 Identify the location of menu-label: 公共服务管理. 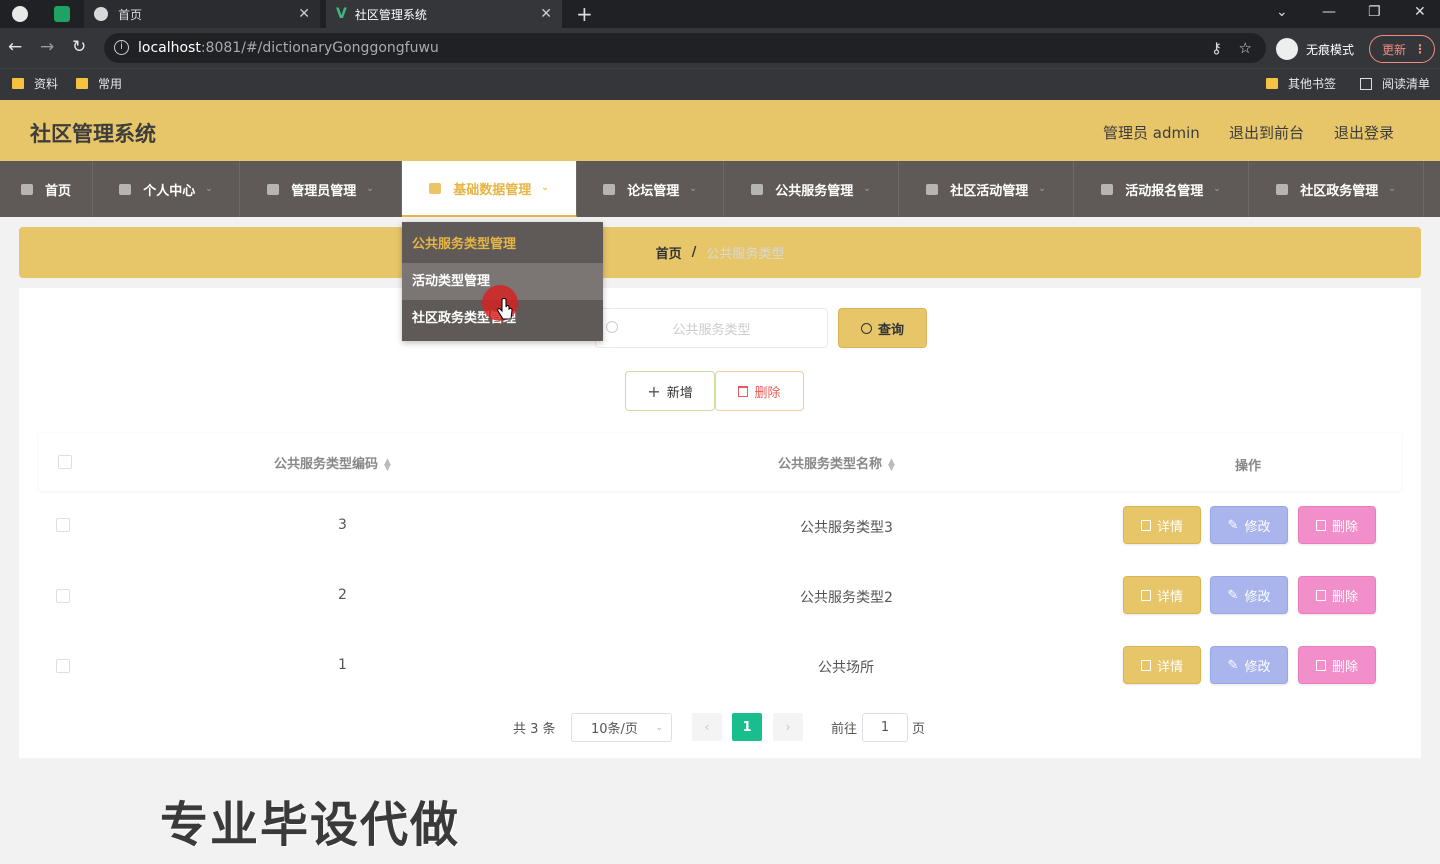
(814, 191).